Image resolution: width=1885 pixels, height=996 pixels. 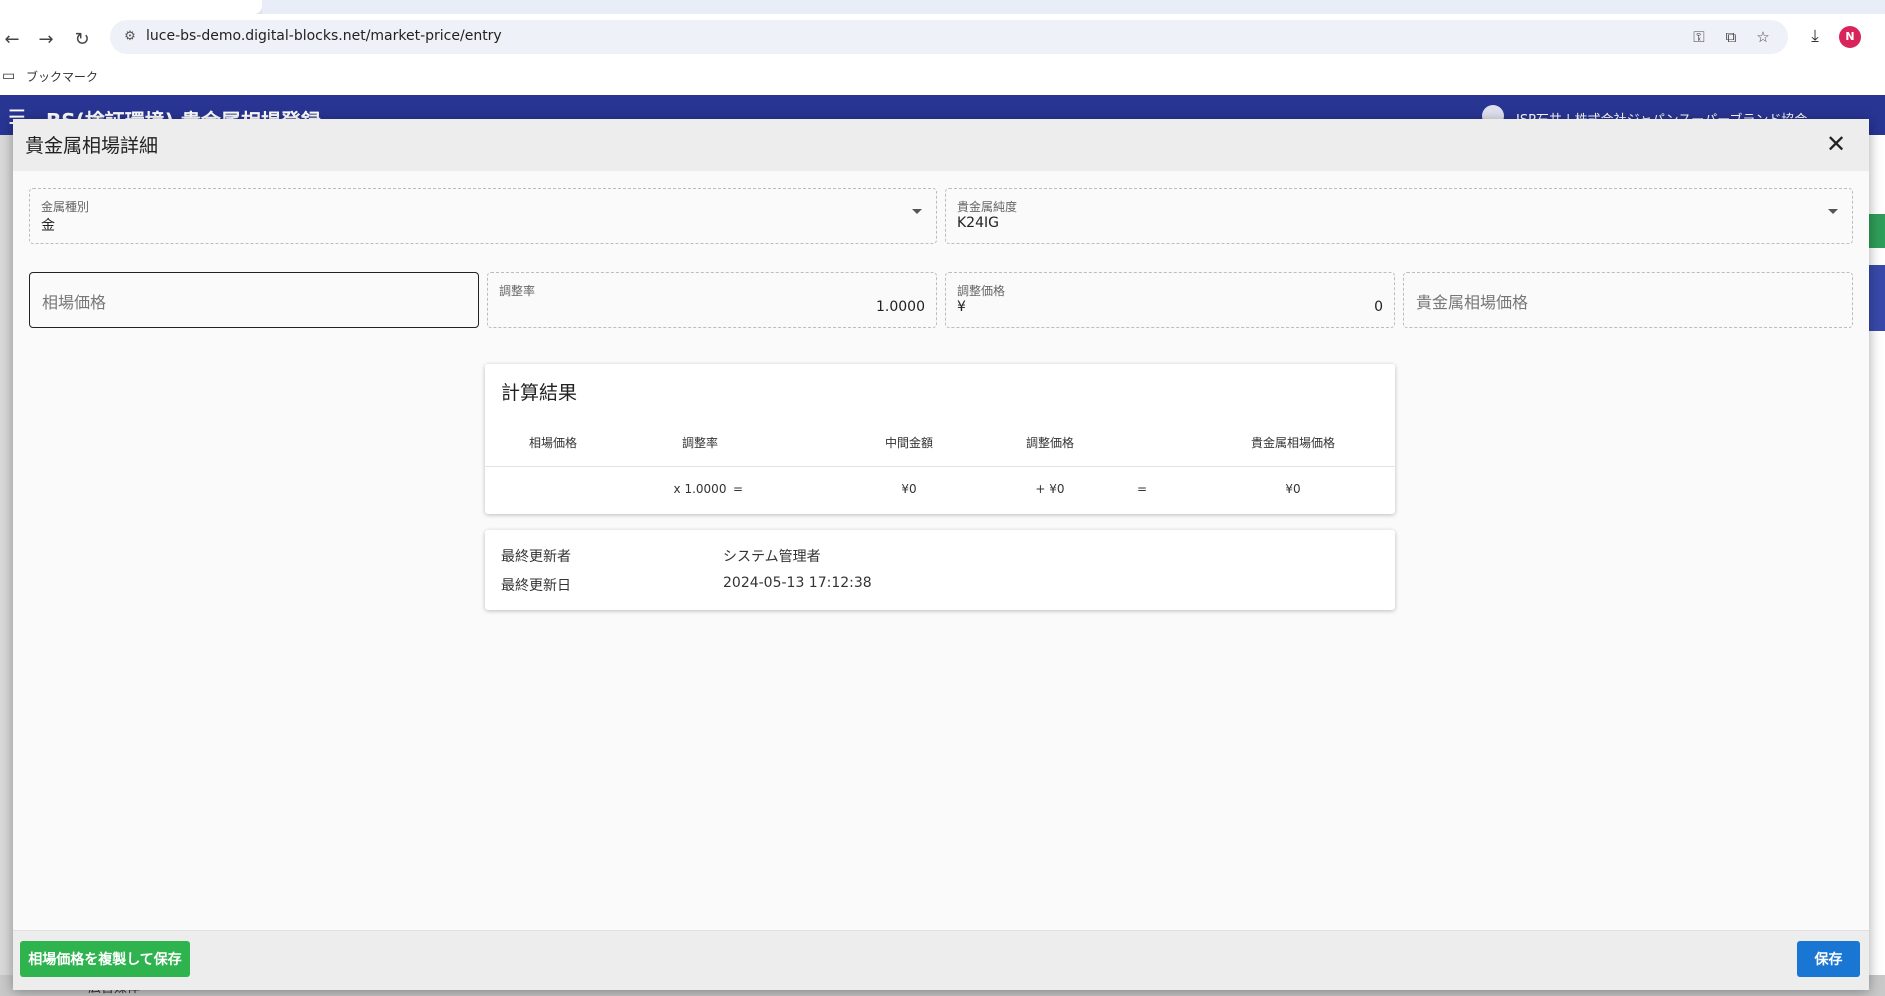 I want to click on metal-market-price-input: 貴金属相場価格, so click(x=1628, y=300).